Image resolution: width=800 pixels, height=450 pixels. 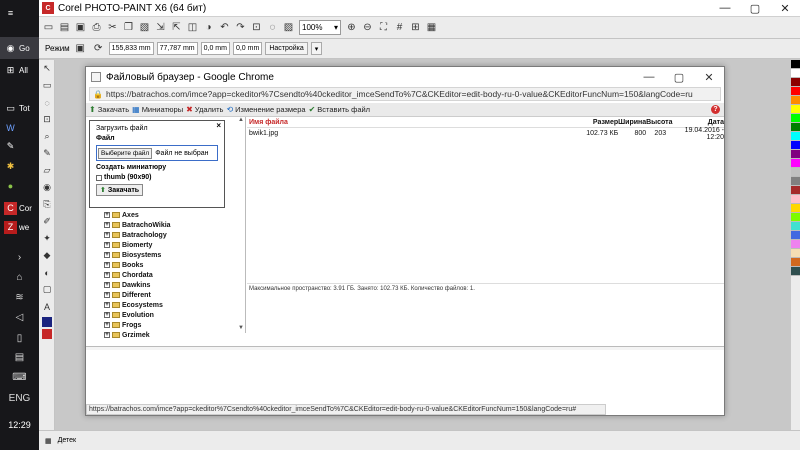 What do you see at coordinates (286, 48) in the screenshot?
I see `settings-dropdown: Настройка` at bounding box center [286, 48].